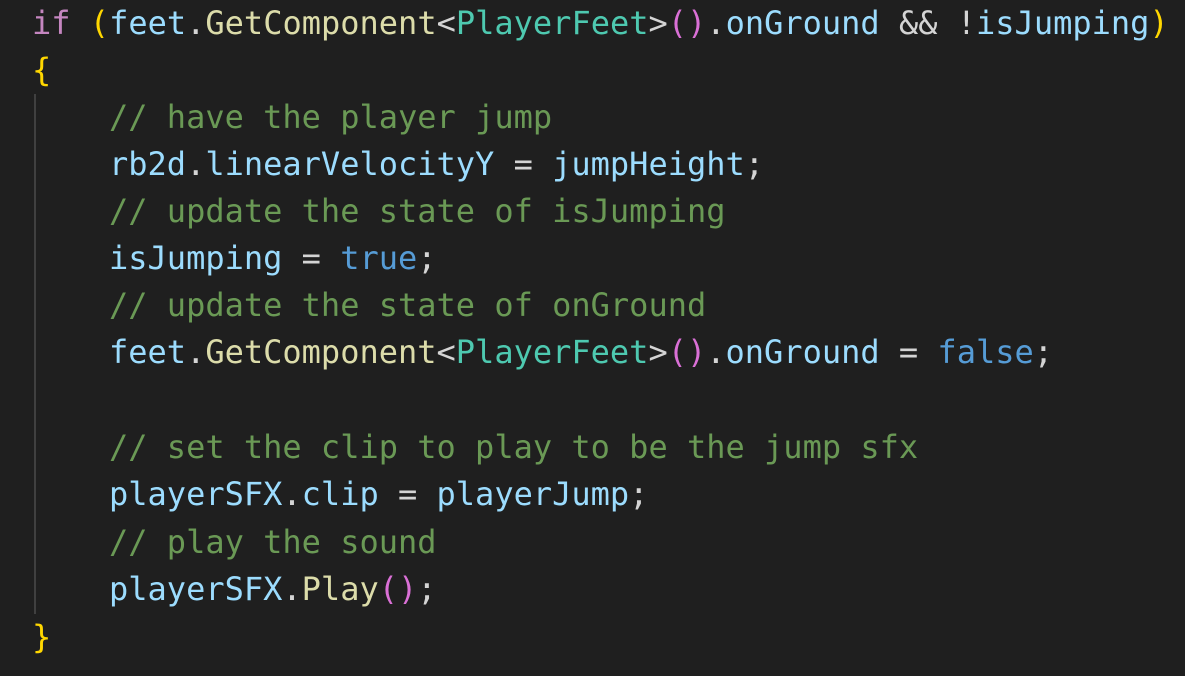 The height and width of the screenshot is (676, 1185). Describe the element at coordinates (607, 70) in the screenshot. I see `code-line-2: {` at that location.